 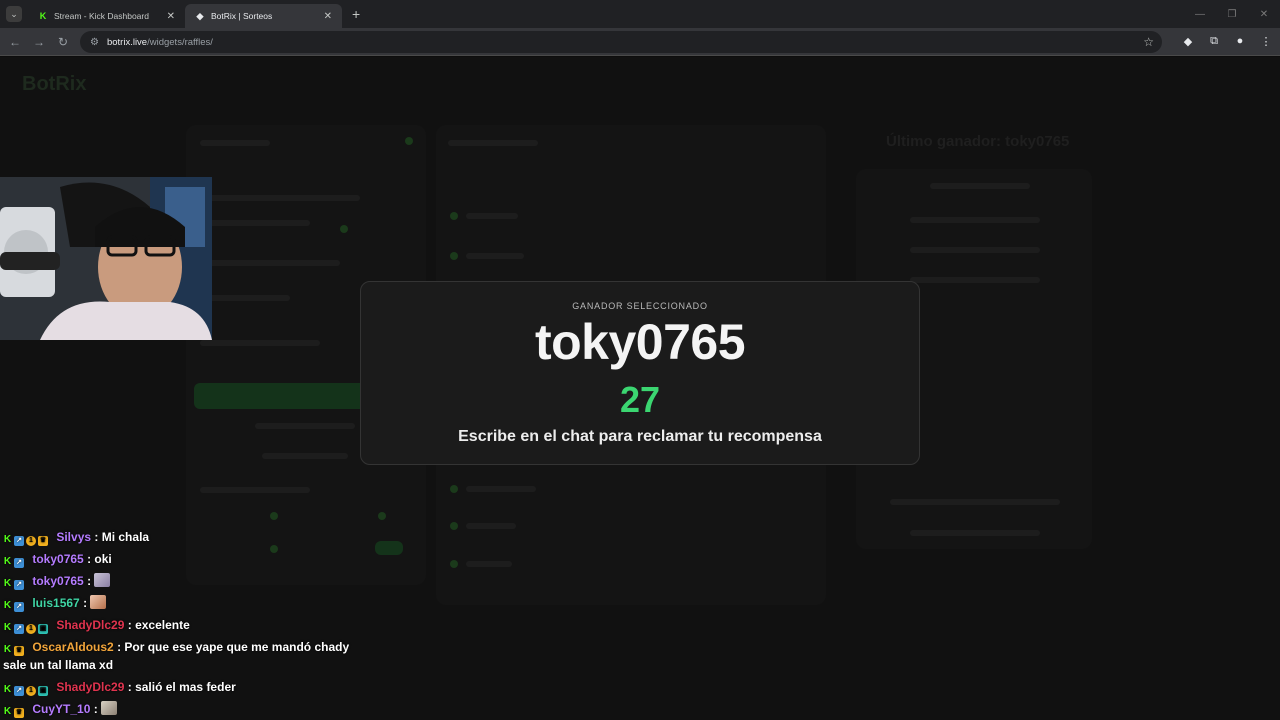 I want to click on maximize-icon: ❐, so click(x=1232, y=14).